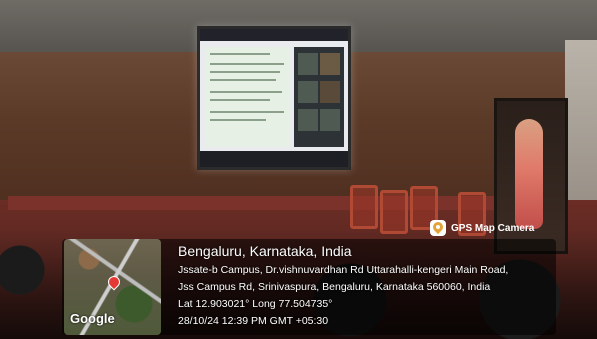  Describe the element at coordinates (92, 318) in the screenshot. I see `google-attribution: Google` at that location.